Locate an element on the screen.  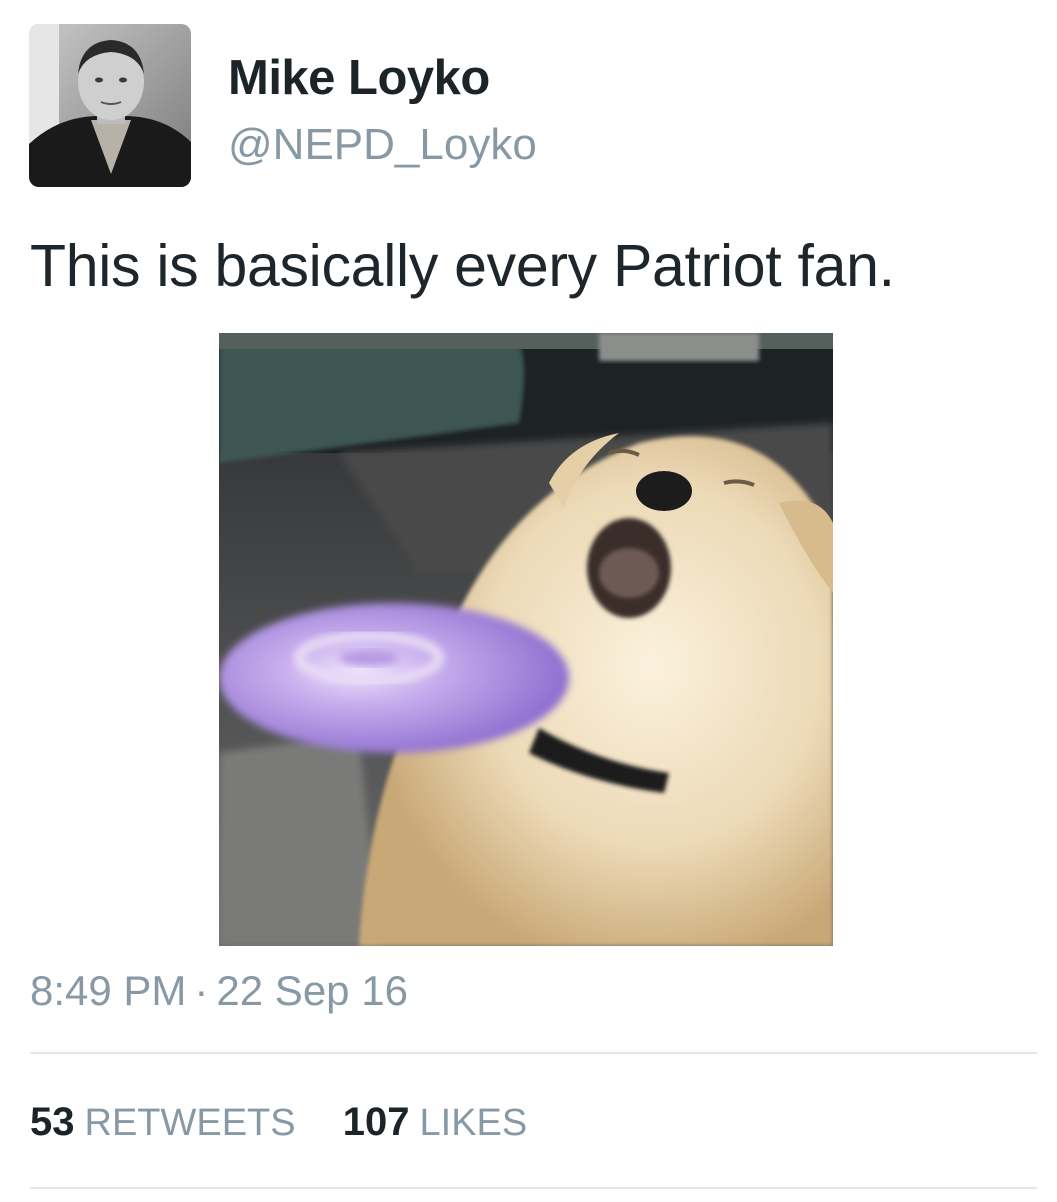
display-name: Mike Loyko is located at coordinates (359, 78).